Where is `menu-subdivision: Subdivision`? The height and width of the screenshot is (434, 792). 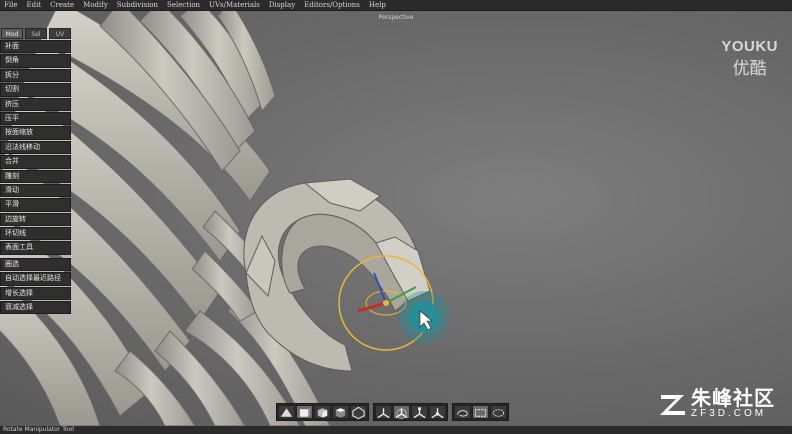 menu-subdivision: Subdivision is located at coordinates (137, 5).